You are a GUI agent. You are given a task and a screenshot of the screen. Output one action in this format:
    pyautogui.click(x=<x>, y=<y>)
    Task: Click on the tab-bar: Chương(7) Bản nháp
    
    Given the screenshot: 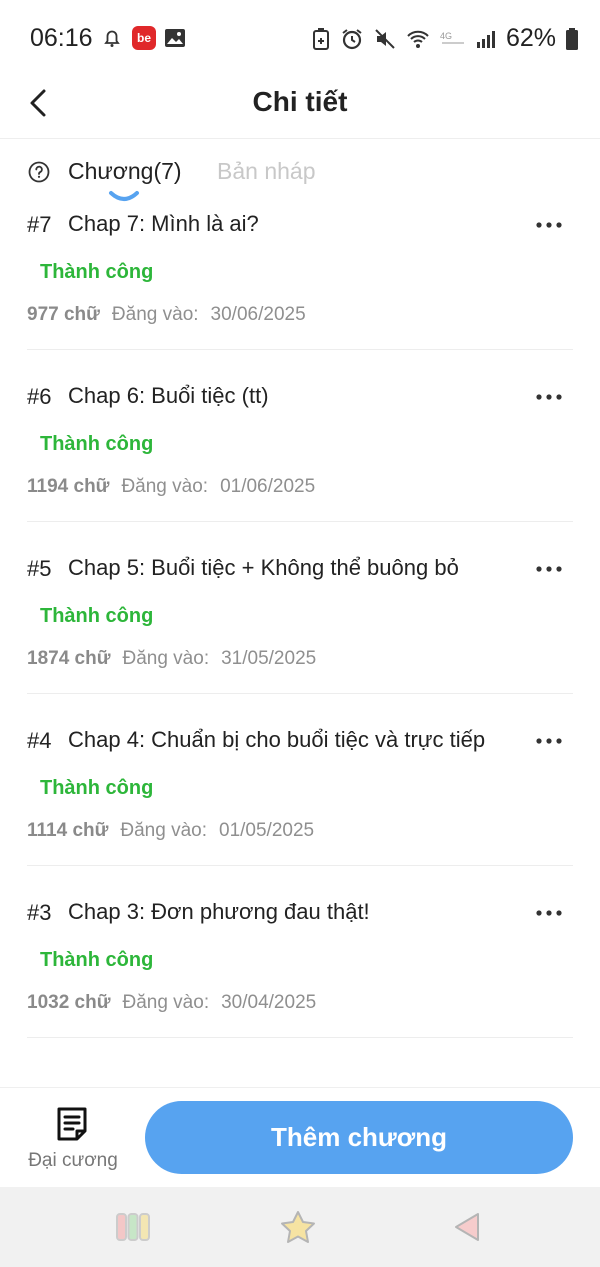 What is the action you would take?
    pyautogui.click(x=300, y=180)
    